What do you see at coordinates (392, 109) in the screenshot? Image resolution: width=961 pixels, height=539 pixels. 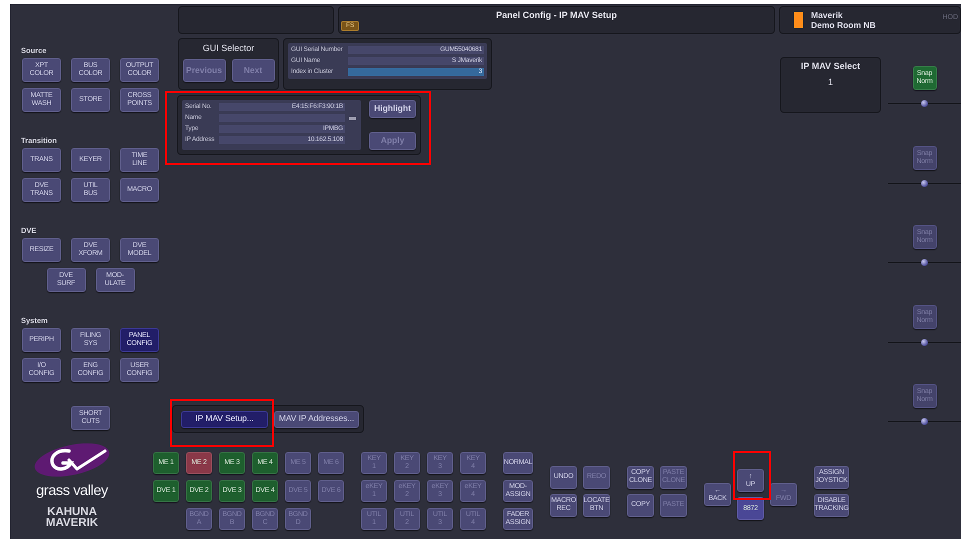 I see `action-button: Highlight` at bounding box center [392, 109].